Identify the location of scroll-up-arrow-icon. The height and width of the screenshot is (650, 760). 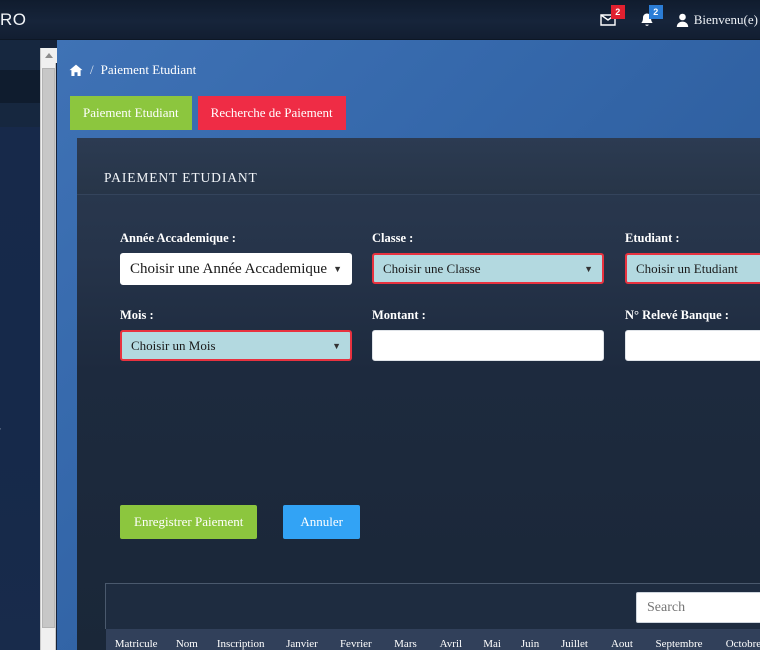
(49, 55).